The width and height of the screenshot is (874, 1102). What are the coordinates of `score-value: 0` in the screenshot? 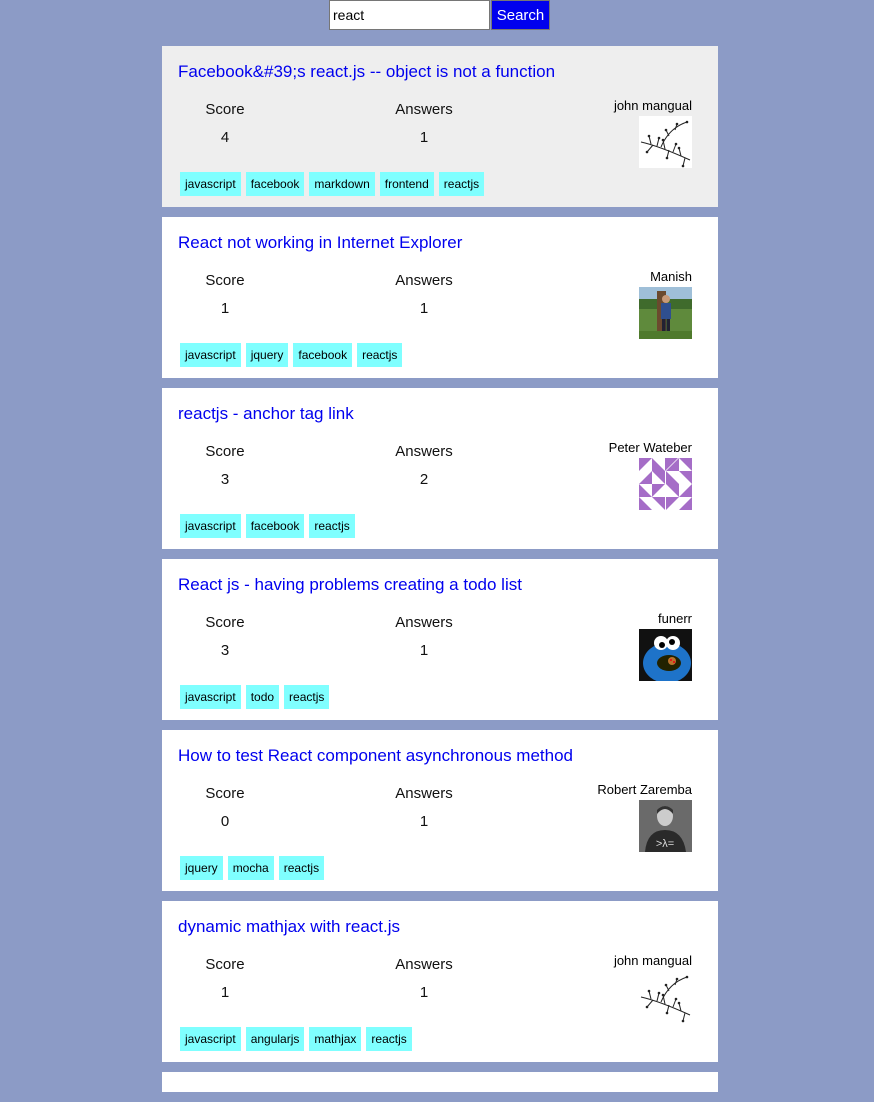 It's located at (225, 821).